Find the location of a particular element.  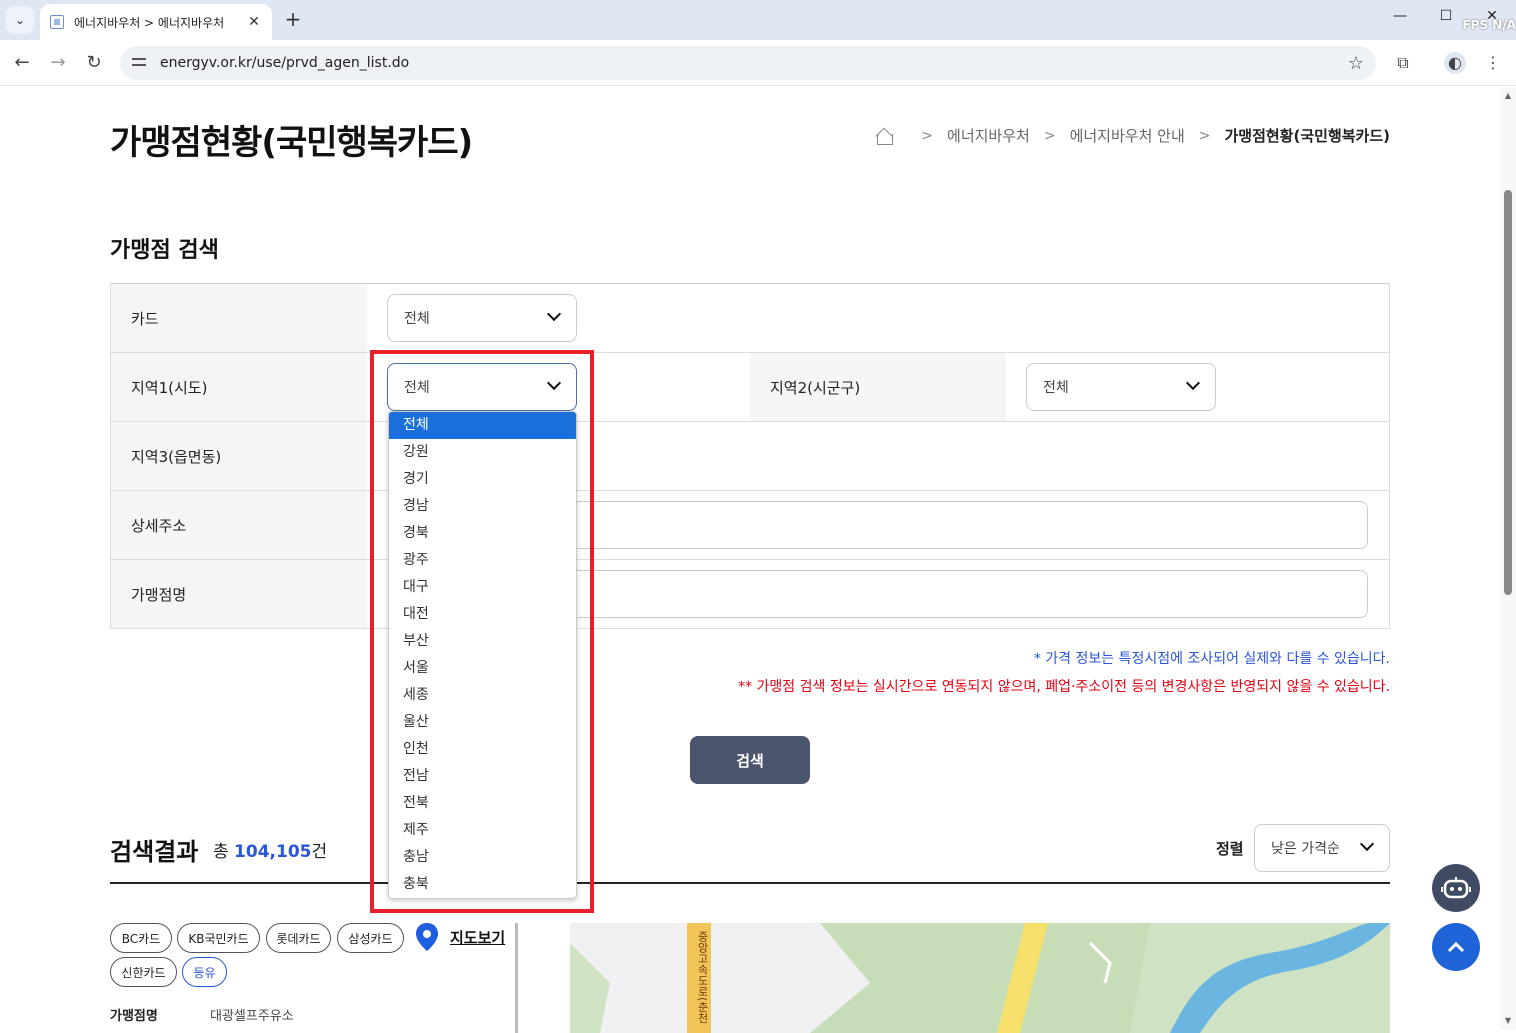

region1-label: 지역1(시도) is located at coordinates (238, 387).